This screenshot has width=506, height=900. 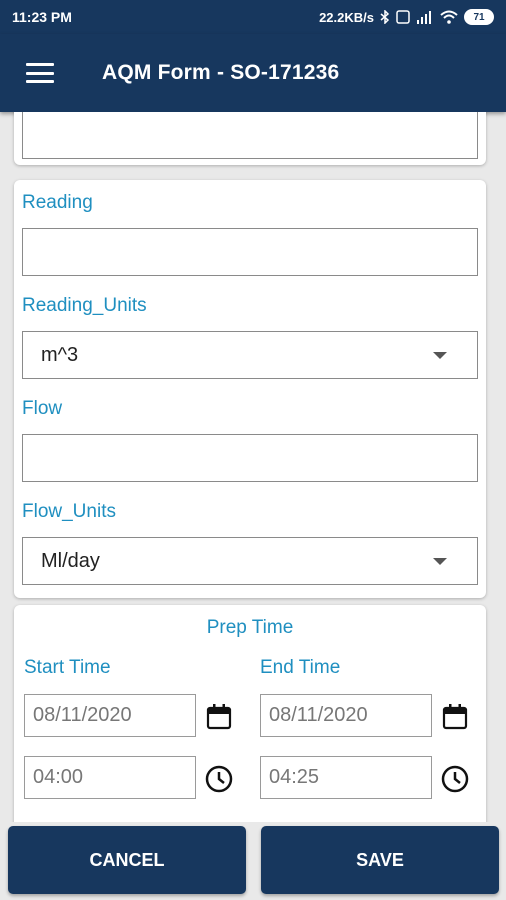 What do you see at coordinates (42, 17) in the screenshot?
I see `status-time: 11:23 PM` at bounding box center [42, 17].